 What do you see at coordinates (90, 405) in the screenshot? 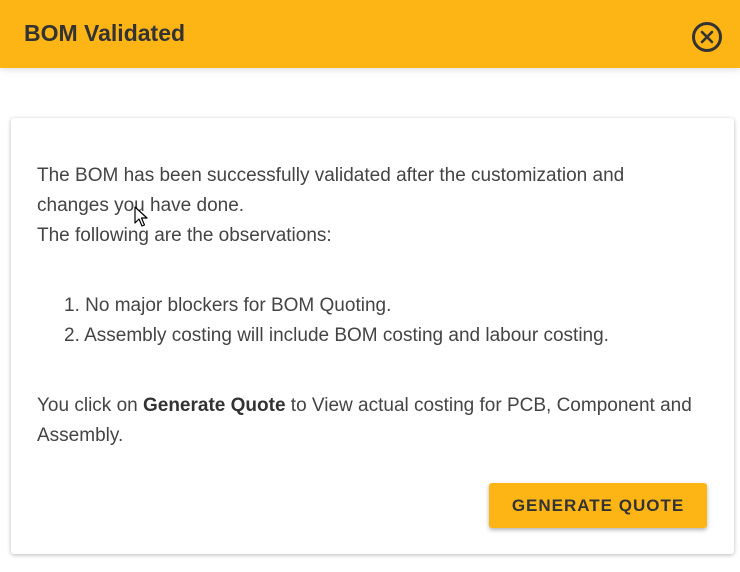
I see `footer-prefix: You click on` at bounding box center [90, 405].